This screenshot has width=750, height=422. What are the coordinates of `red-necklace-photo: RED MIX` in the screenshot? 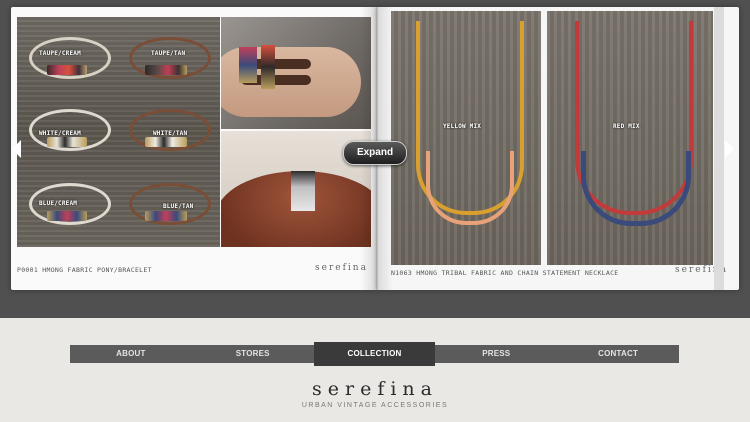 It's located at (630, 138).